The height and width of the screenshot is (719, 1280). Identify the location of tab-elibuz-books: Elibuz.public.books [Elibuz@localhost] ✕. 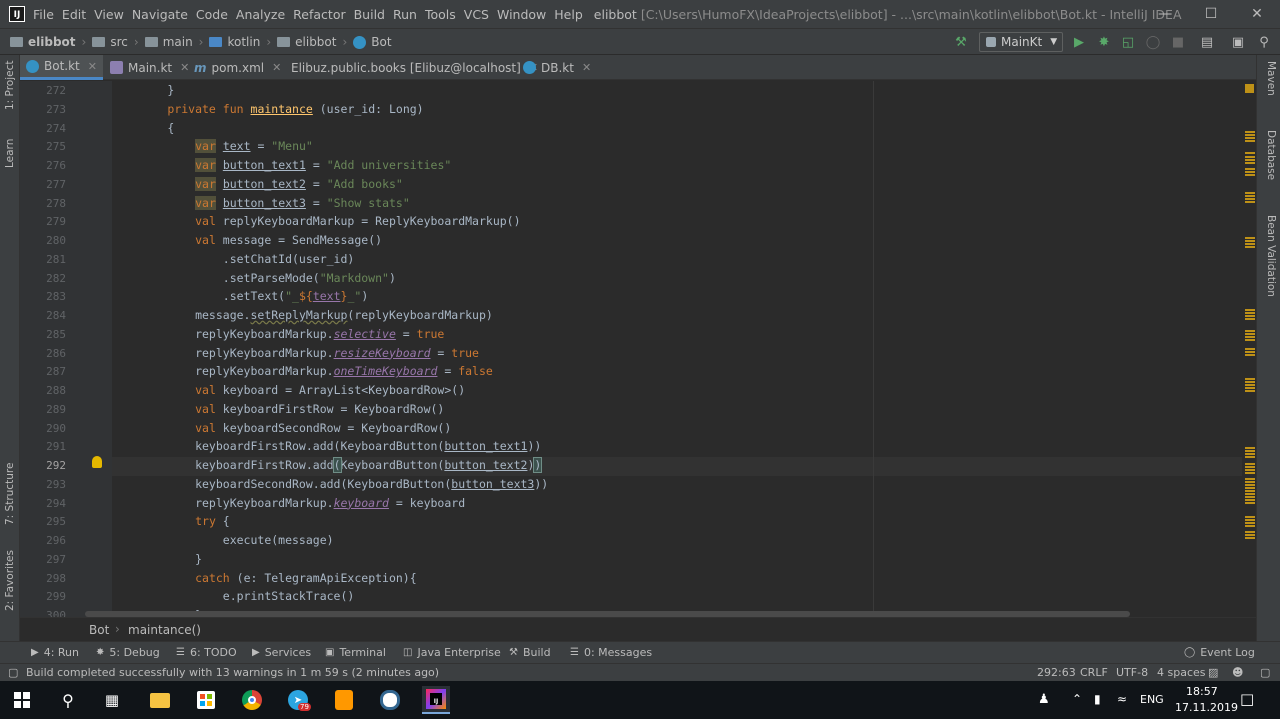
(409, 67).